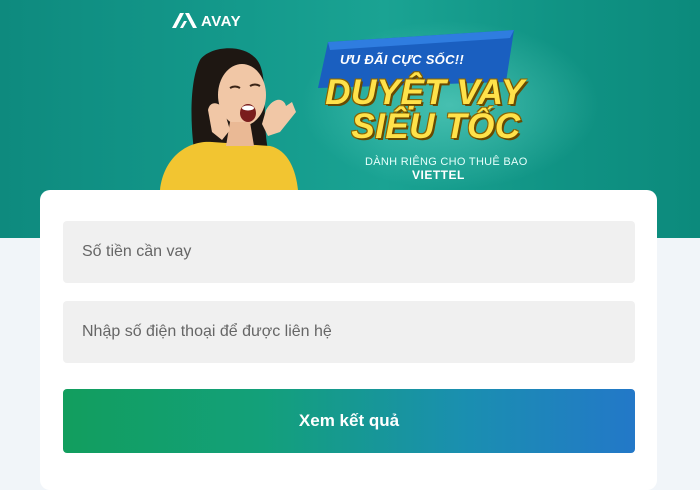 This screenshot has height=490, width=700. What do you see at coordinates (425, 92) in the screenshot?
I see `headline-line-1: DUYỆT VAY` at bounding box center [425, 92].